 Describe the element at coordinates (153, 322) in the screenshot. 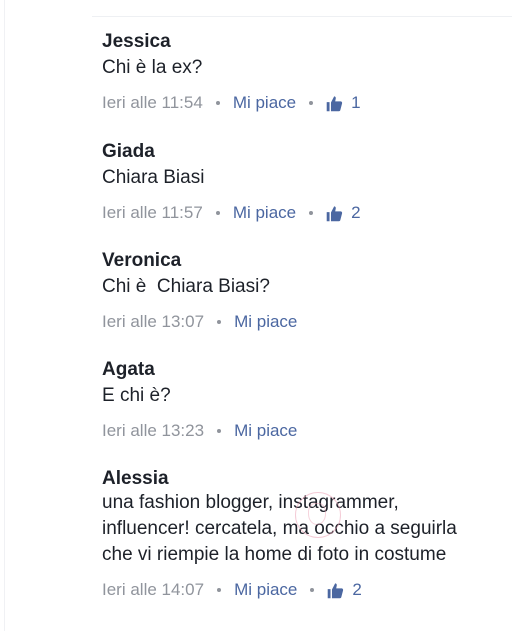

I see `comment-timestamp: Ieri alle 13:07` at that location.